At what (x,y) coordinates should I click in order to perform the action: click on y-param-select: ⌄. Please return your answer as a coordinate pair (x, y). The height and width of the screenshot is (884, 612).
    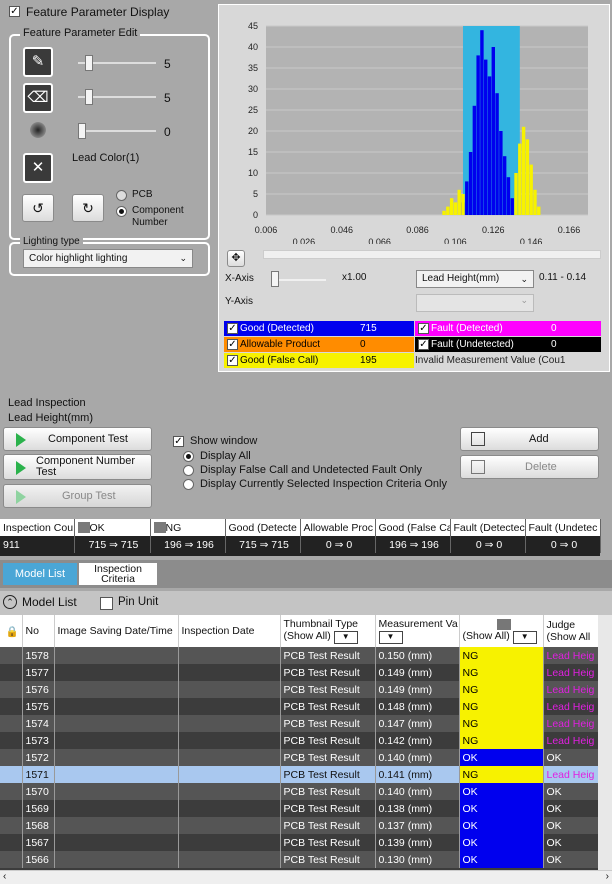
    Looking at the image, I should click on (475, 303).